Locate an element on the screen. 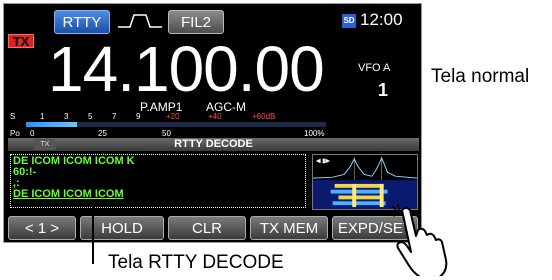 Image resolution: width=552 pixels, height=280 pixels. s-scale-3: 3 is located at coordinates (66, 116).